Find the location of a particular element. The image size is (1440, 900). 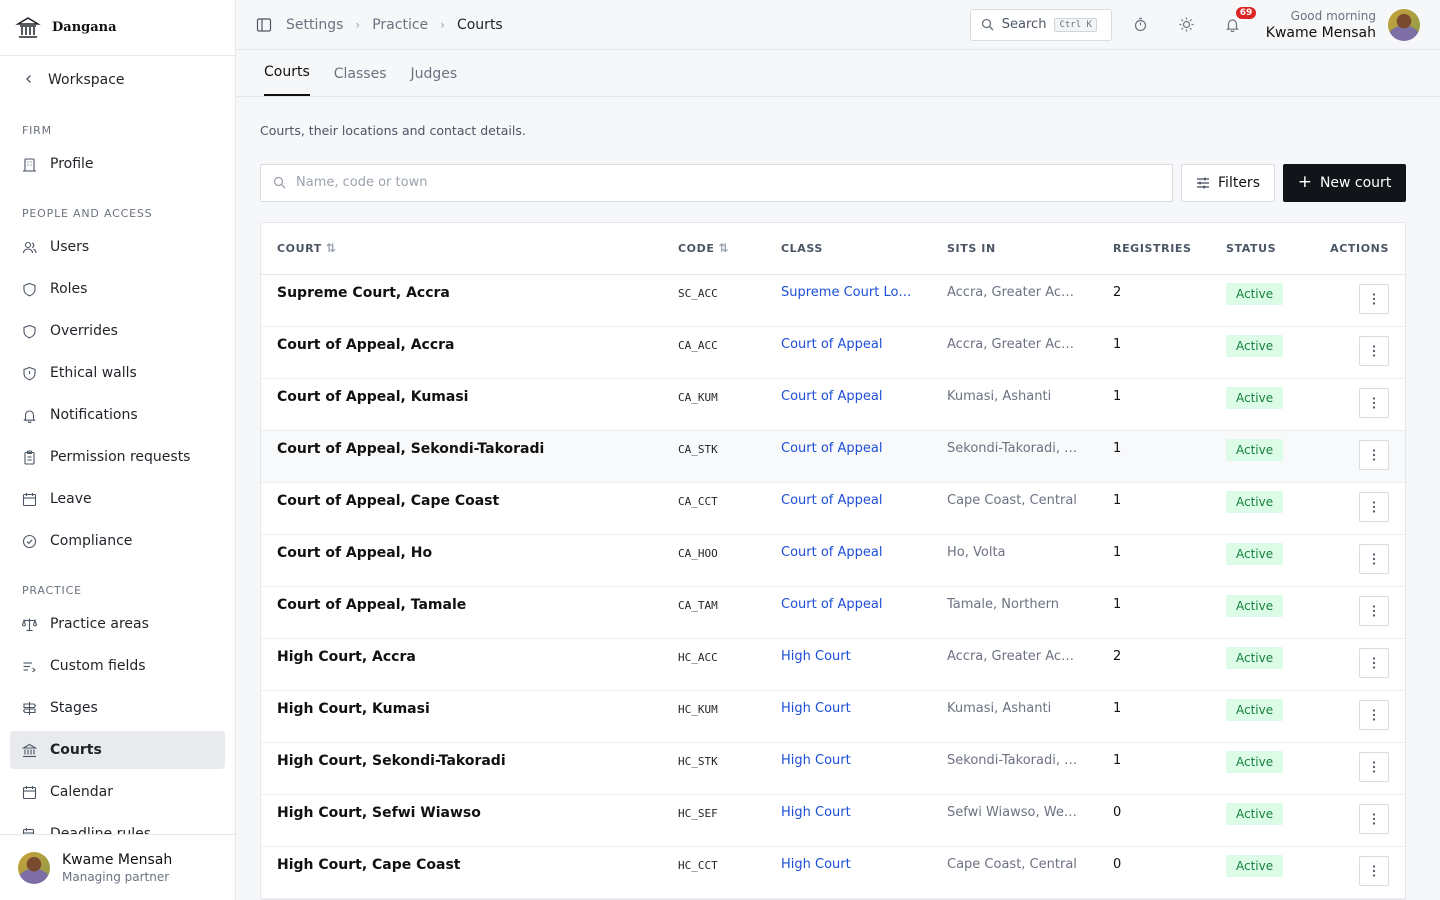

sidebar-item-notifications: Notifications is located at coordinates (117, 415).